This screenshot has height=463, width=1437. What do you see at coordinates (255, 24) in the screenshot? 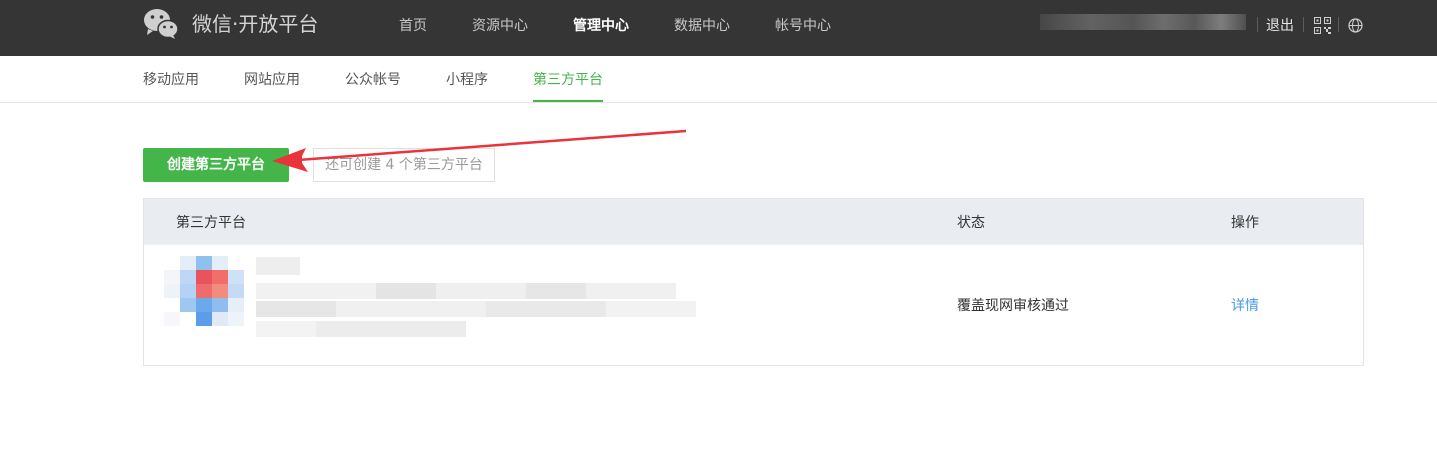
I see `brand-title: 微信·开放平台` at bounding box center [255, 24].